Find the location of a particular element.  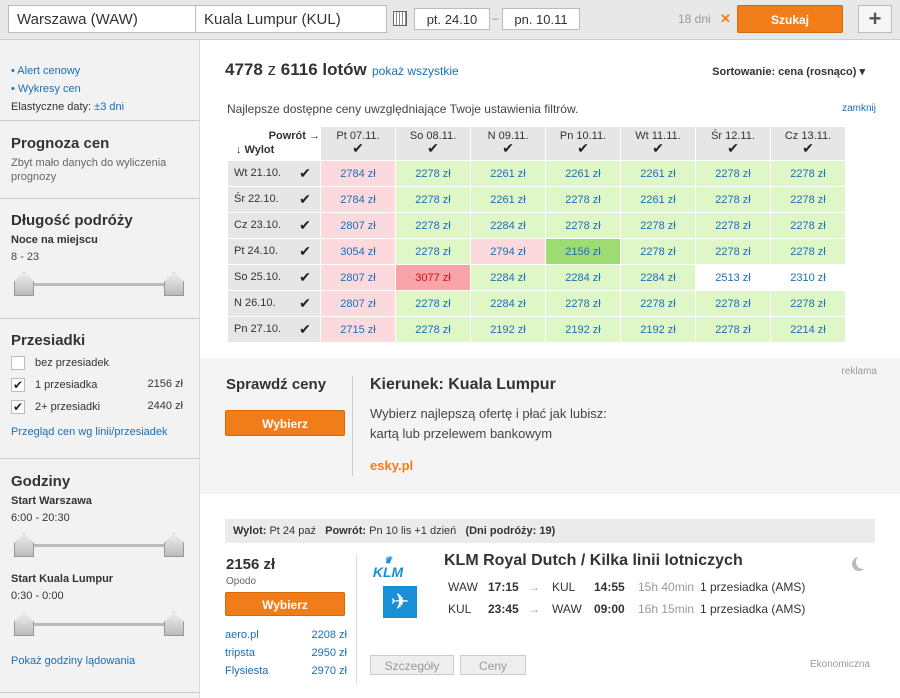

vendor-name: tripsta is located at coordinates (240, 653).